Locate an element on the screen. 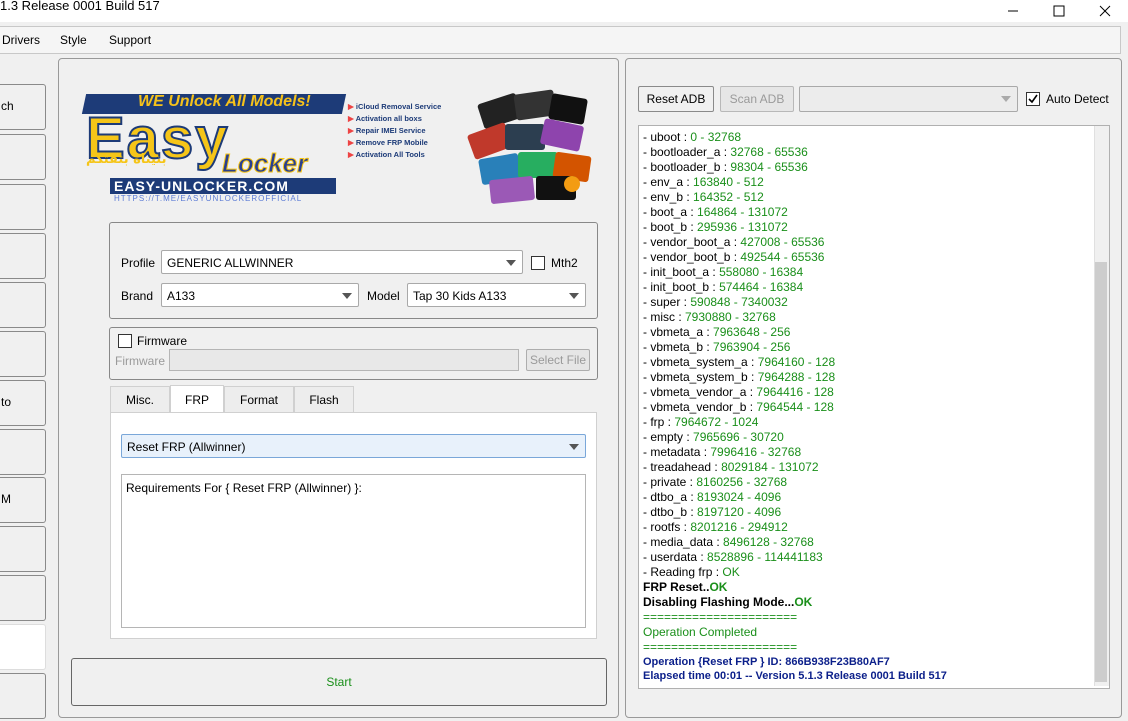 The image size is (1128, 721). feature-item: ▶ iCloud Removal Service is located at coordinates (395, 106).